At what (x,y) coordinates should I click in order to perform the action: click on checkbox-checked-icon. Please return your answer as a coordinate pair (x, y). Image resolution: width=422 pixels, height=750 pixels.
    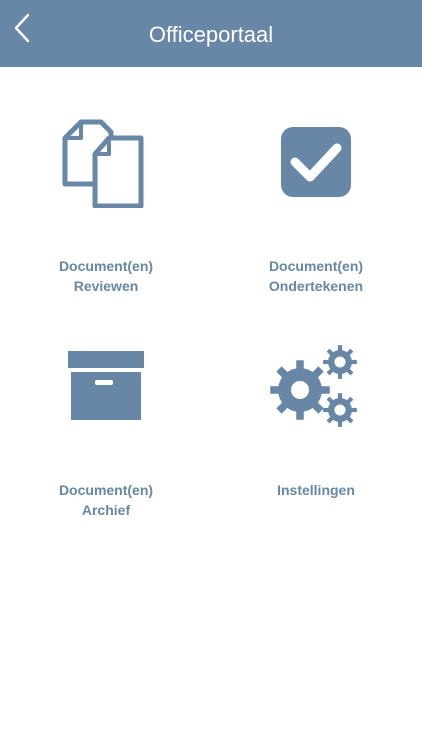
    Looking at the image, I should click on (316, 162).